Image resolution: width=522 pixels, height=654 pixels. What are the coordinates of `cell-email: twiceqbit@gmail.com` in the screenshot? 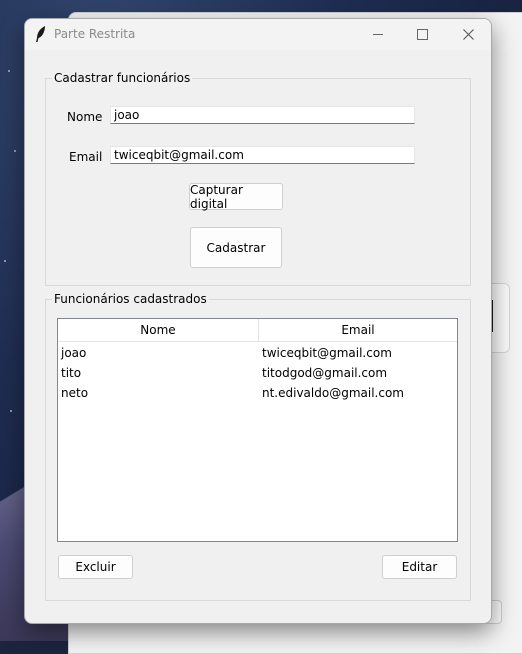 It's located at (327, 353).